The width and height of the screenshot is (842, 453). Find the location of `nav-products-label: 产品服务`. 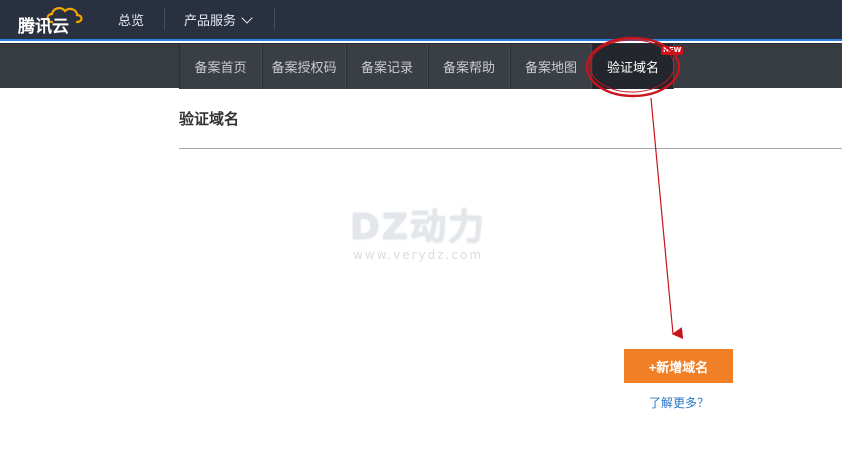

nav-products-label: 产品服务 is located at coordinates (210, 21).